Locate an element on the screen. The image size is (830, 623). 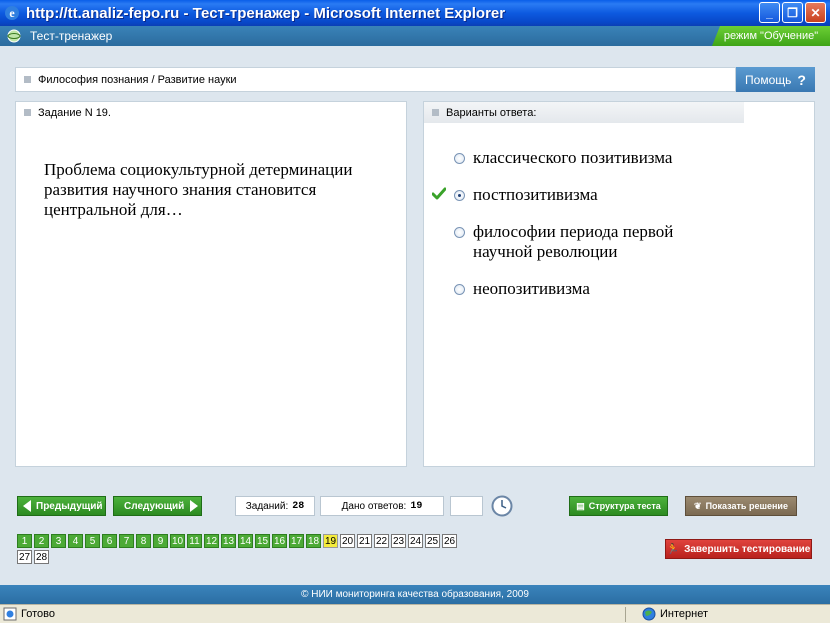
radio-button-selected is located at coordinates (459, 195).